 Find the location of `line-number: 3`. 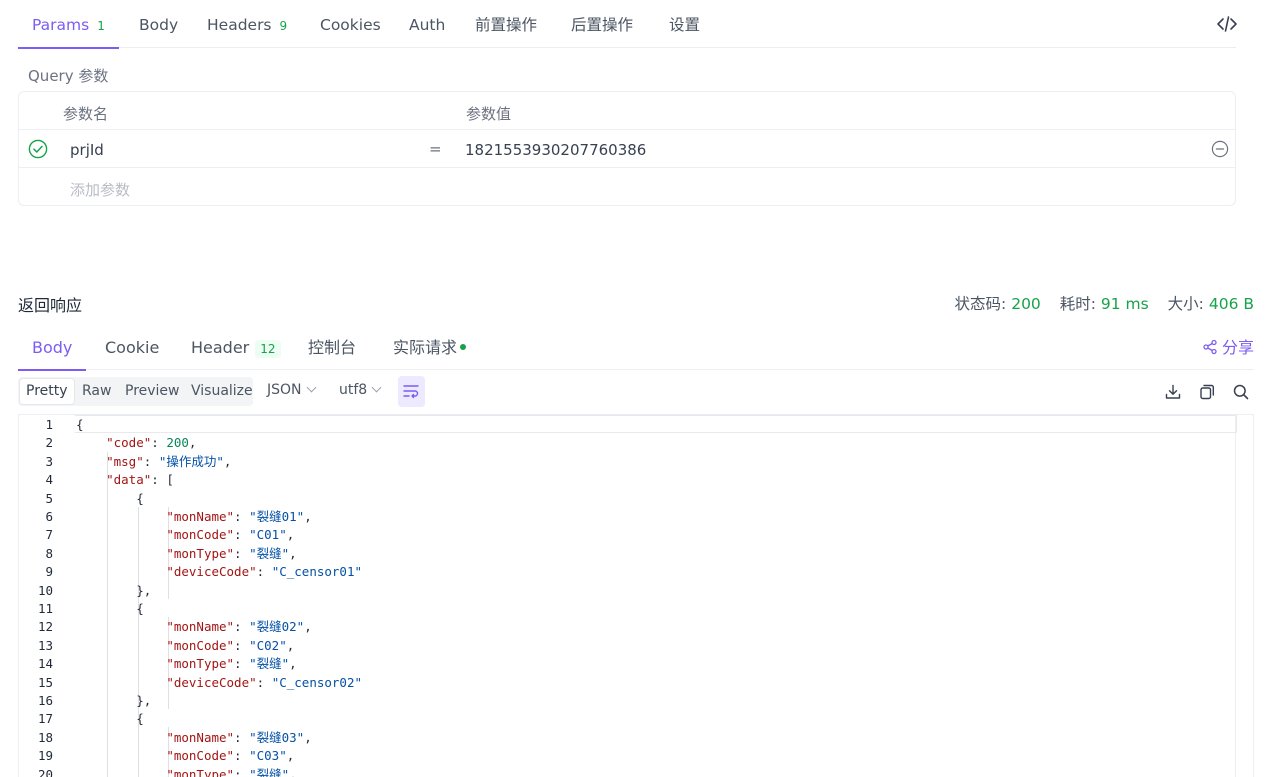

line-number: 3 is located at coordinates (49, 461).